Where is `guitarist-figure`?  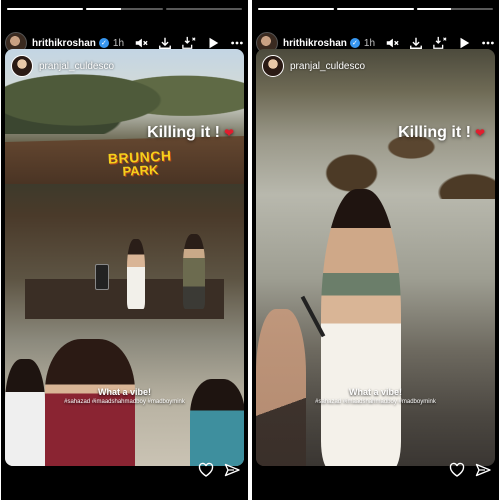
guitarist-figure is located at coordinates (194, 271).